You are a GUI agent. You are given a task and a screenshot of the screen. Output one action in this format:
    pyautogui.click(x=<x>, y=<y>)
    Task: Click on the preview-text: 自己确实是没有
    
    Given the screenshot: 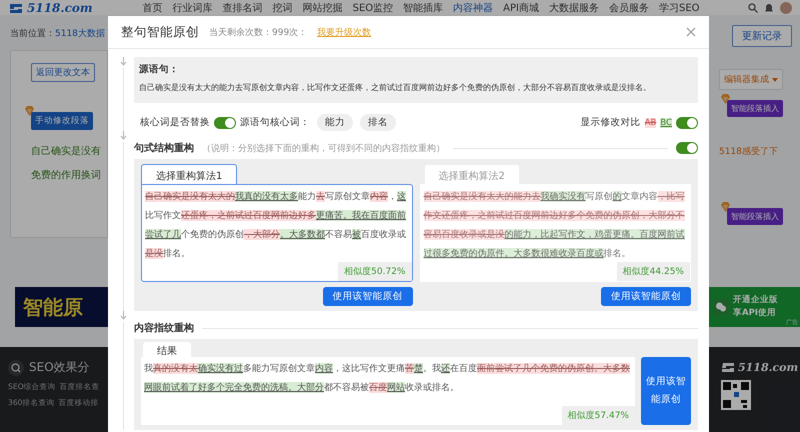 What is the action you would take?
    pyautogui.click(x=66, y=151)
    